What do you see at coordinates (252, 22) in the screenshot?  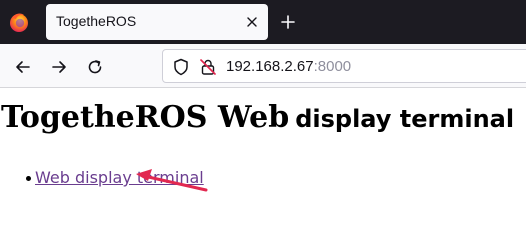 I see `close-icon` at bounding box center [252, 22].